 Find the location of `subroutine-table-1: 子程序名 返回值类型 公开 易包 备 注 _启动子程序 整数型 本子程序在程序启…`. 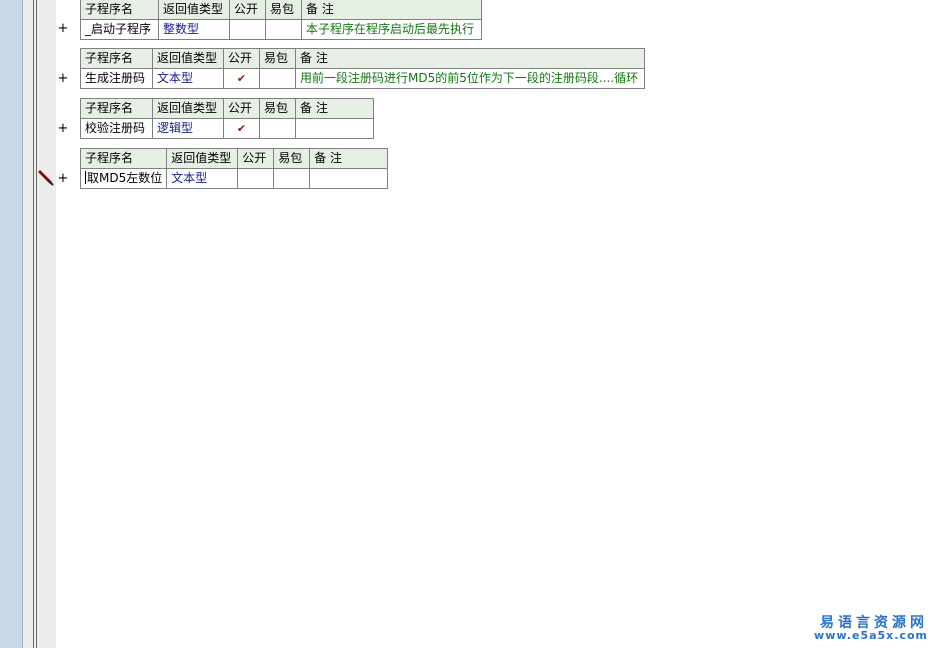

subroutine-table-1: 子程序名 返回值类型 公开 易包 备 注 _启动子程序 整数型 本子程序在程序启… is located at coordinates (281, 20).